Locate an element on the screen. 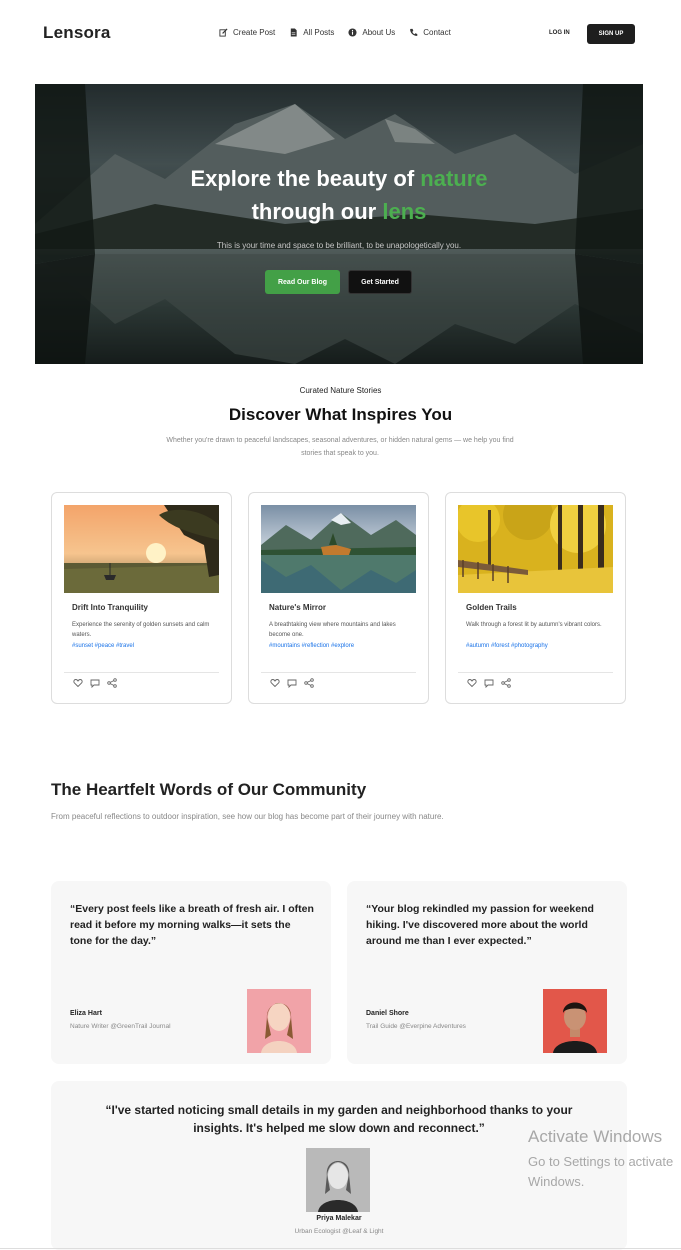 The width and height of the screenshot is (681, 1250). info-icon is located at coordinates (352, 32).